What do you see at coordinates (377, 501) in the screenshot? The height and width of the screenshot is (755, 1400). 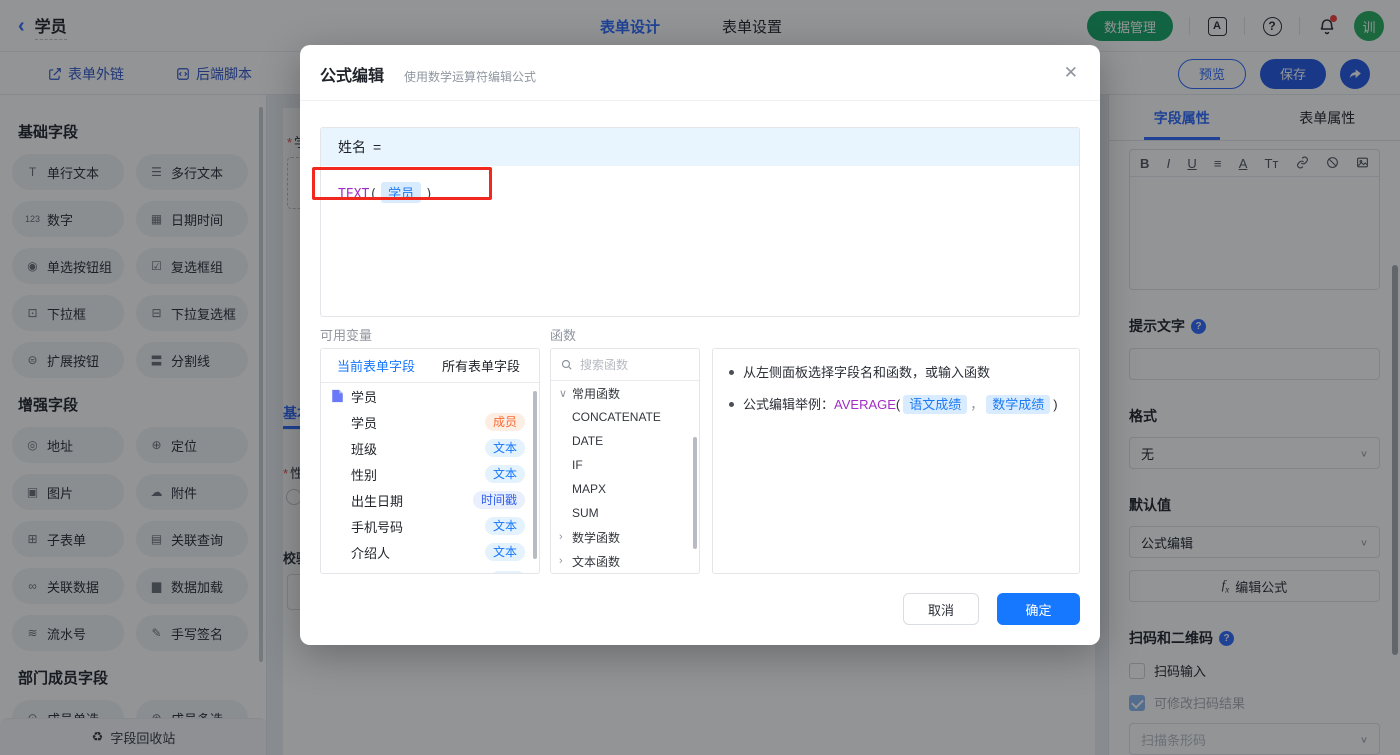 I see `variable-name: 出生日期` at bounding box center [377, 501].